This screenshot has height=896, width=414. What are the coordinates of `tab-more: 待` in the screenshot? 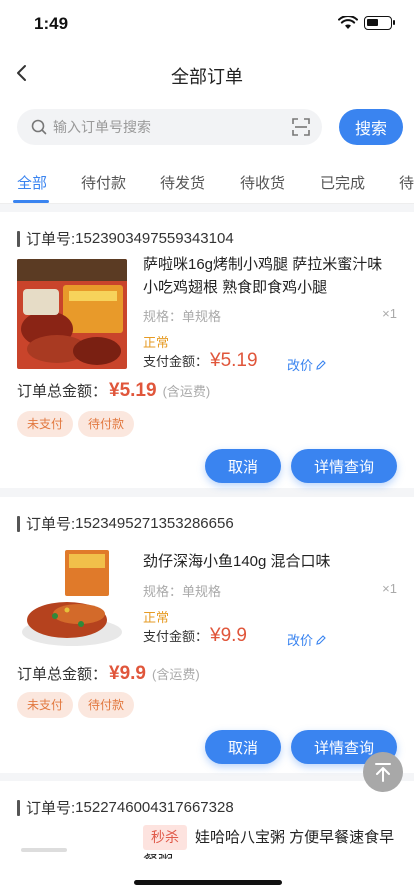 It's located at (406, 182).